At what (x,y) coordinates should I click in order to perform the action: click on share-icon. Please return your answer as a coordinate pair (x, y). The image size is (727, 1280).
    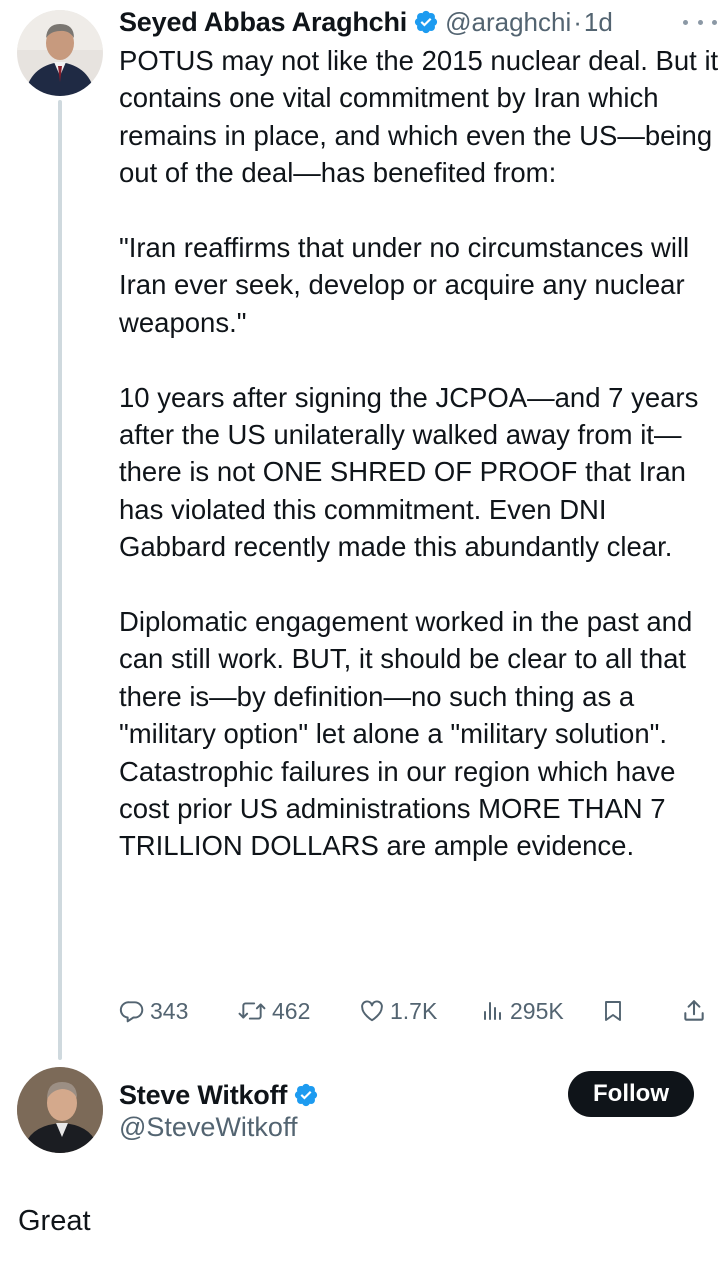
    Looking at the image, I should click on (694, 1010).